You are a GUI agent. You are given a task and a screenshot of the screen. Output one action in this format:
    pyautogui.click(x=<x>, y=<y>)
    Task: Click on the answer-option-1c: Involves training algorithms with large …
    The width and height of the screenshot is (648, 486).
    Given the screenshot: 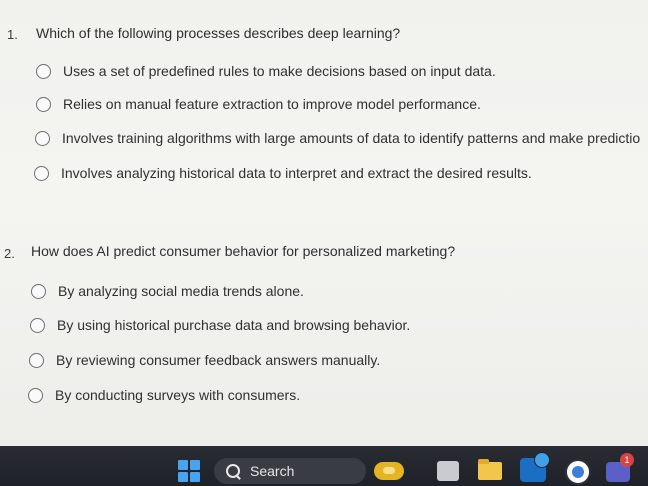 What is the action you would take?
    pyautogui.click(x=337, y=138)
    